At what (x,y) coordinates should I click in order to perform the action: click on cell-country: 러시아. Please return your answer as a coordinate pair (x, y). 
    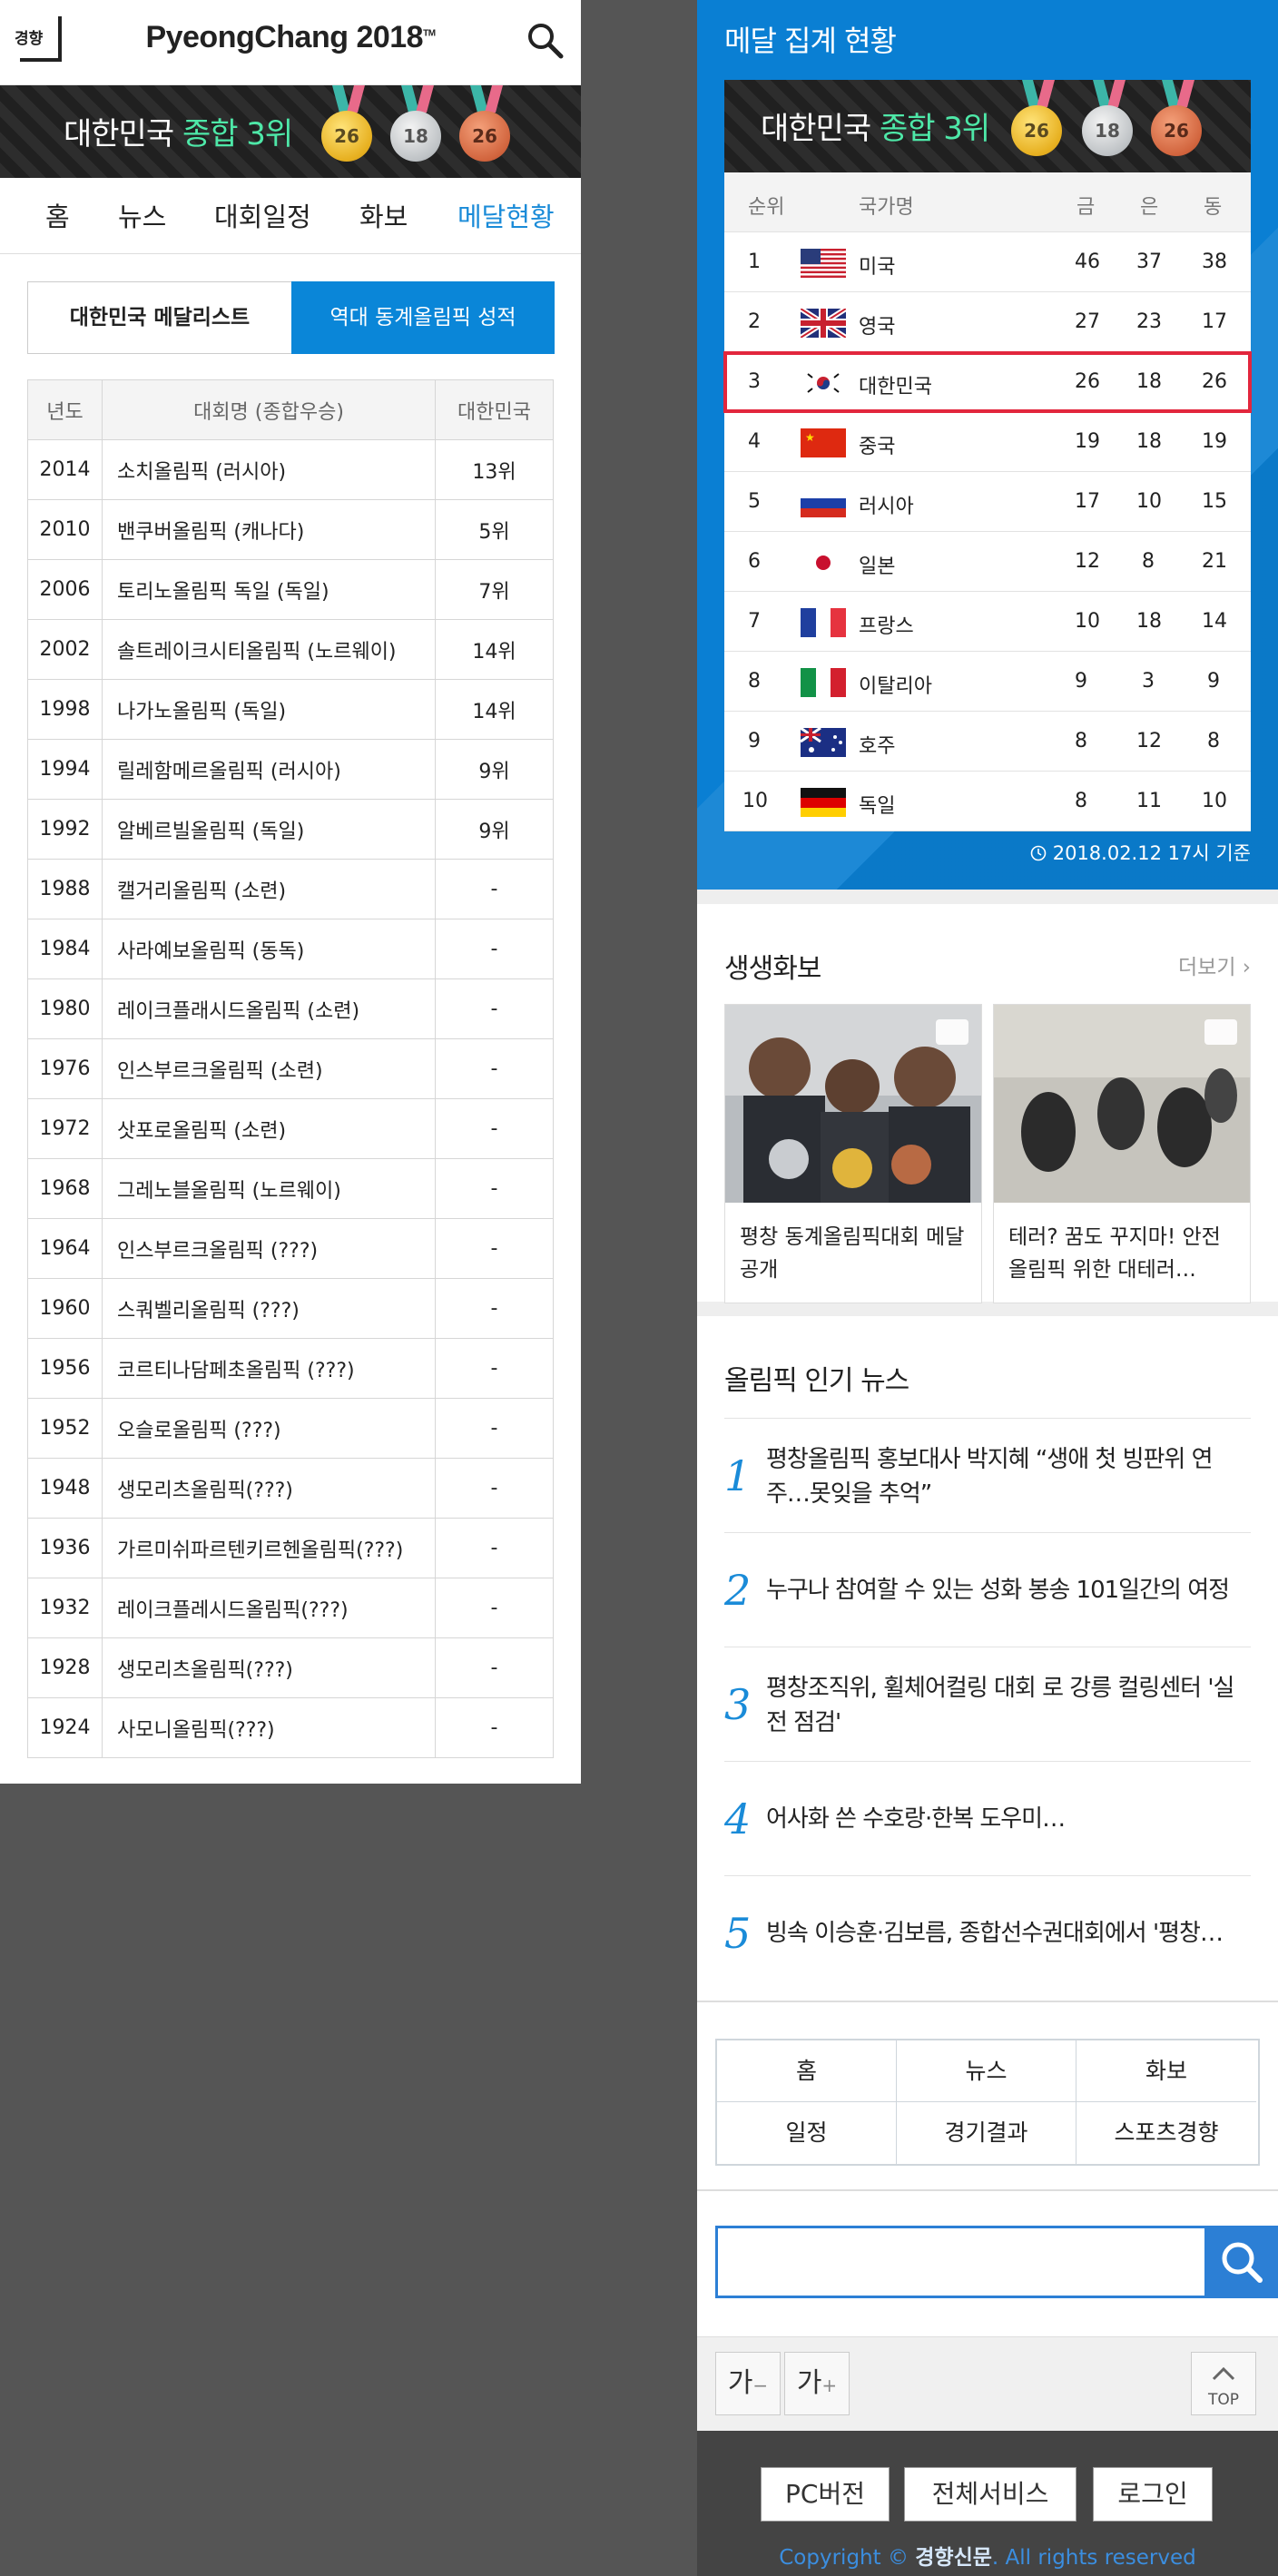
    Looking at the image, I should click on (886, 507).